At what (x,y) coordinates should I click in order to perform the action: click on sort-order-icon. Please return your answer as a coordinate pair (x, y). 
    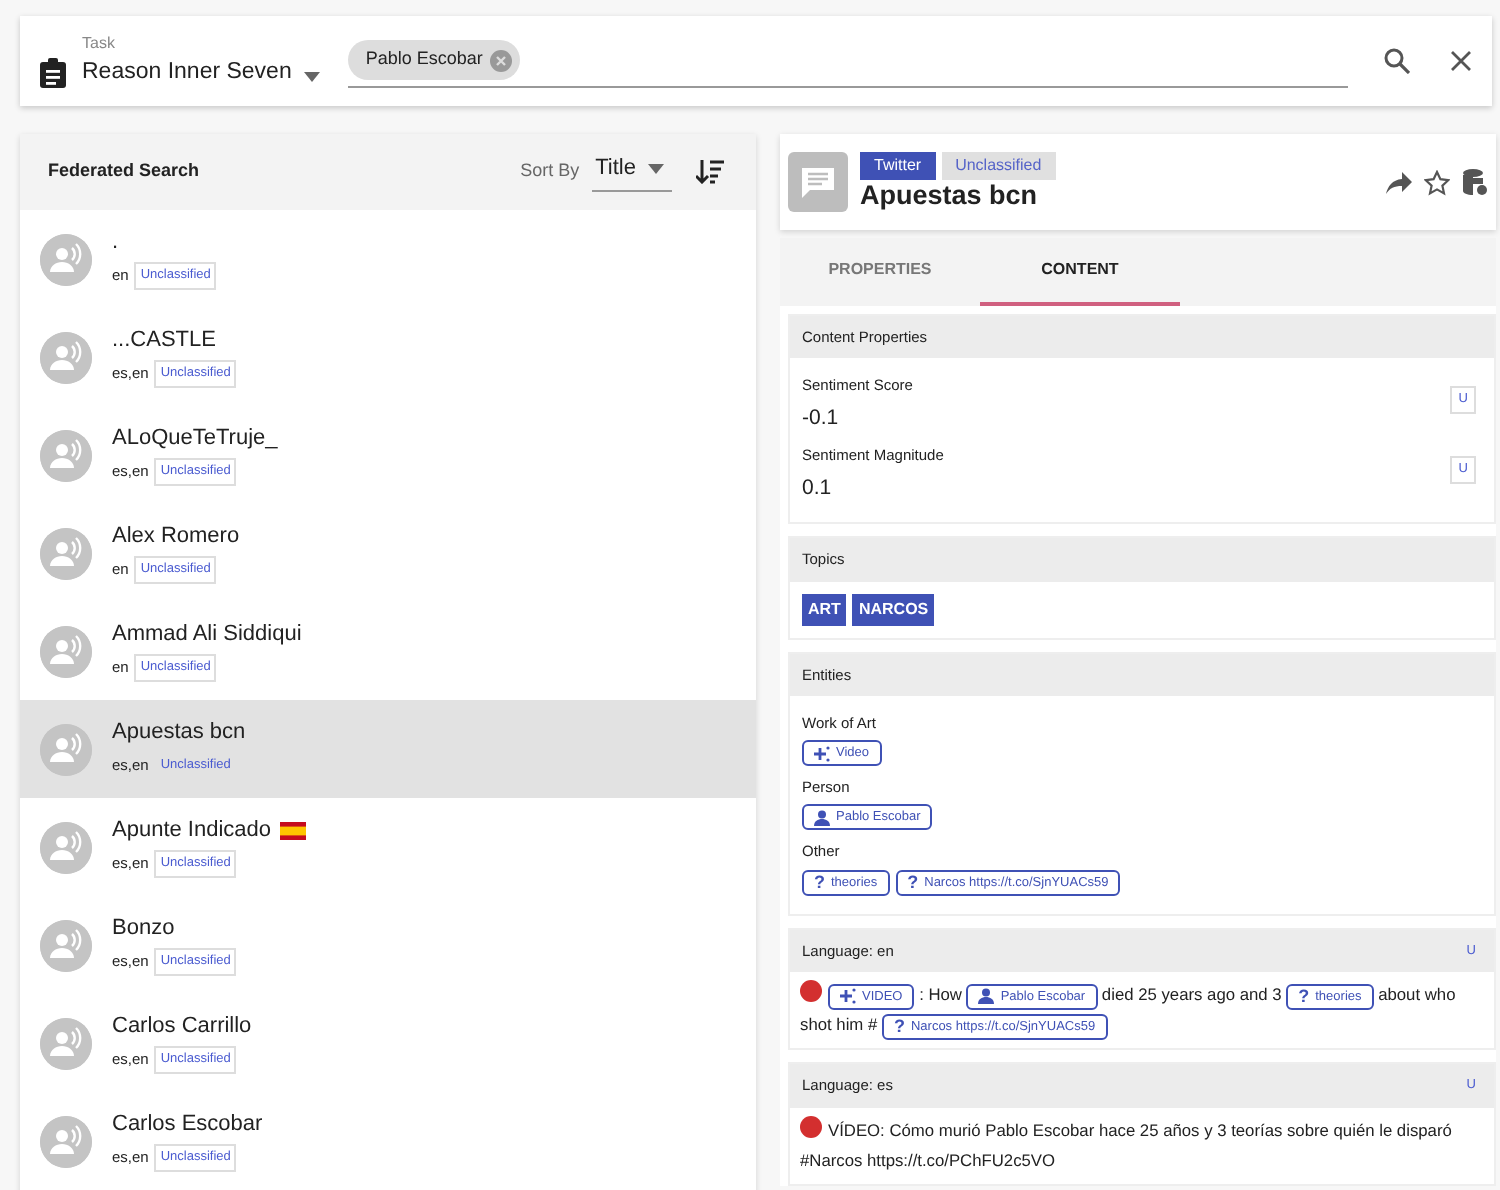
    Looking at the image, I should click on (710, 172).